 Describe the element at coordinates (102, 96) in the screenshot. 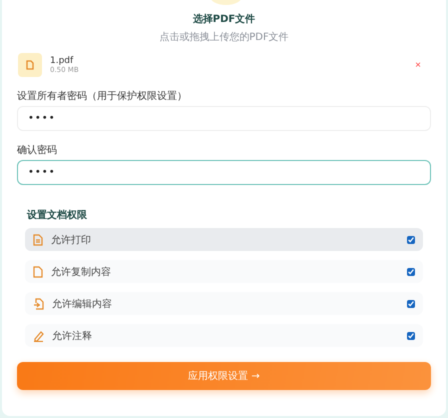

I see `field-label: 设置所有者密码（用于保护权限设置）` at that location.